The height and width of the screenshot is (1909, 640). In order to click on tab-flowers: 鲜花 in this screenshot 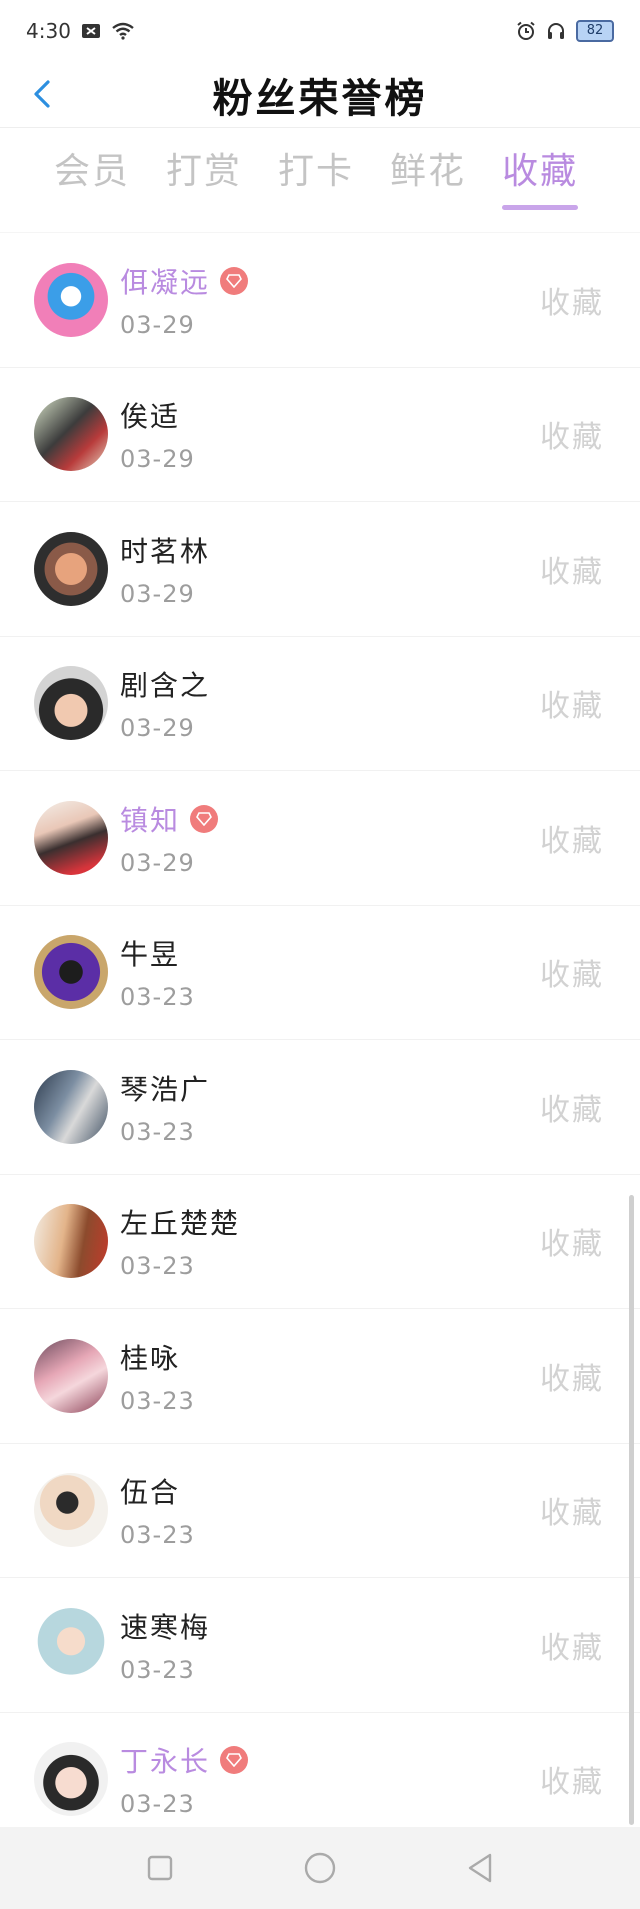, I will do `click(428, 176)`.